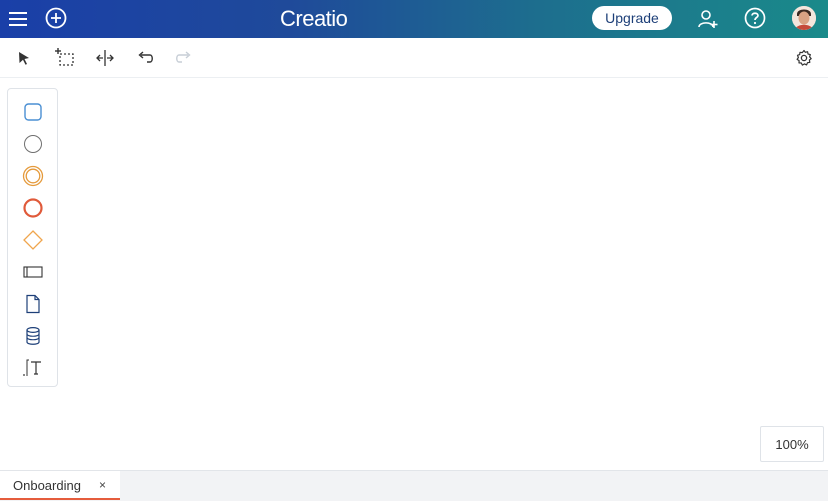  I want to click on brand-name: Creatio, so click(314, 18).